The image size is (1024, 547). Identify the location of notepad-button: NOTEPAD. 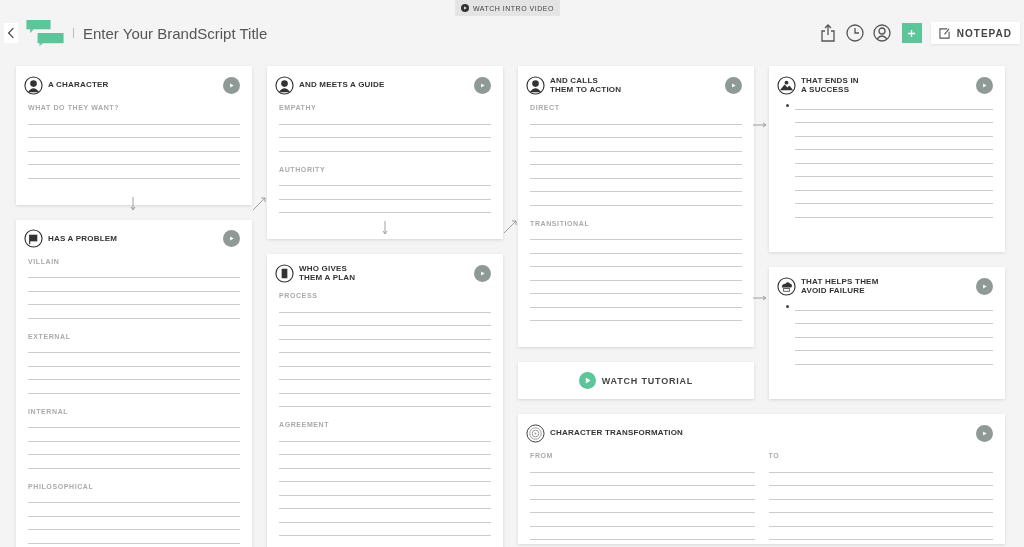
(975, 33).